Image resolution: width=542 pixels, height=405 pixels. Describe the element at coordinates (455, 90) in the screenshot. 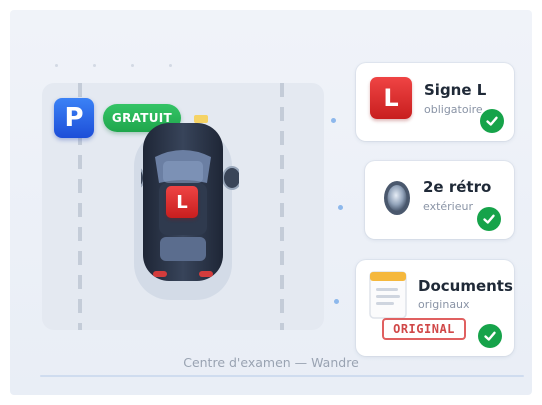

I see `card-title: Signe L` at that location.